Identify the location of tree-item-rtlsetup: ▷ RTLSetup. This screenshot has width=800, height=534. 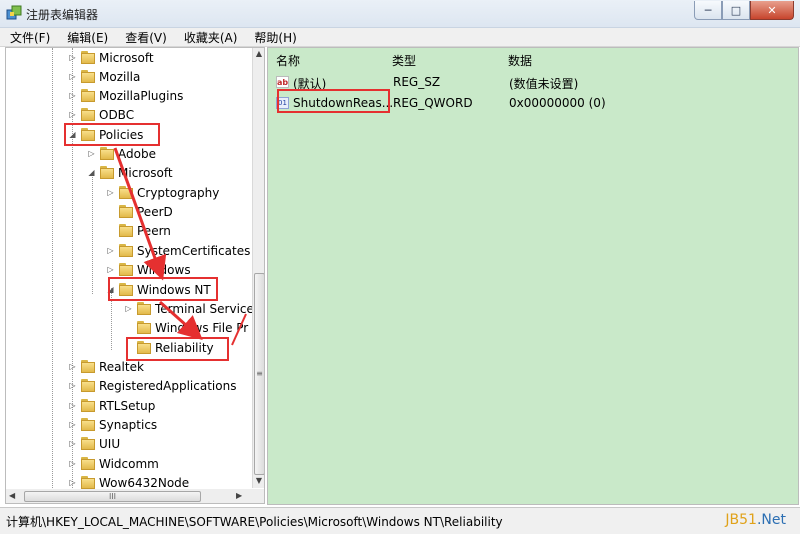
(111, 405).